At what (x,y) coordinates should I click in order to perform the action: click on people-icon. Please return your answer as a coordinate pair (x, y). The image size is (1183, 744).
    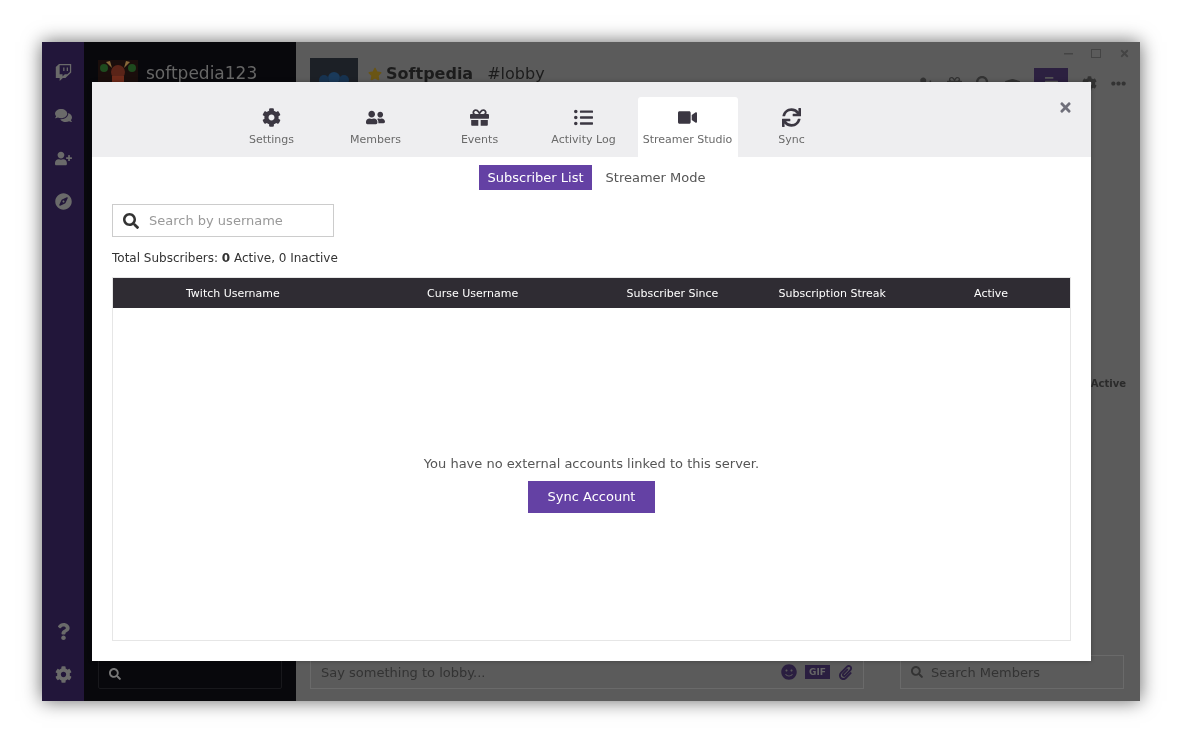
    Looking at the image, I should click on (375, 117).